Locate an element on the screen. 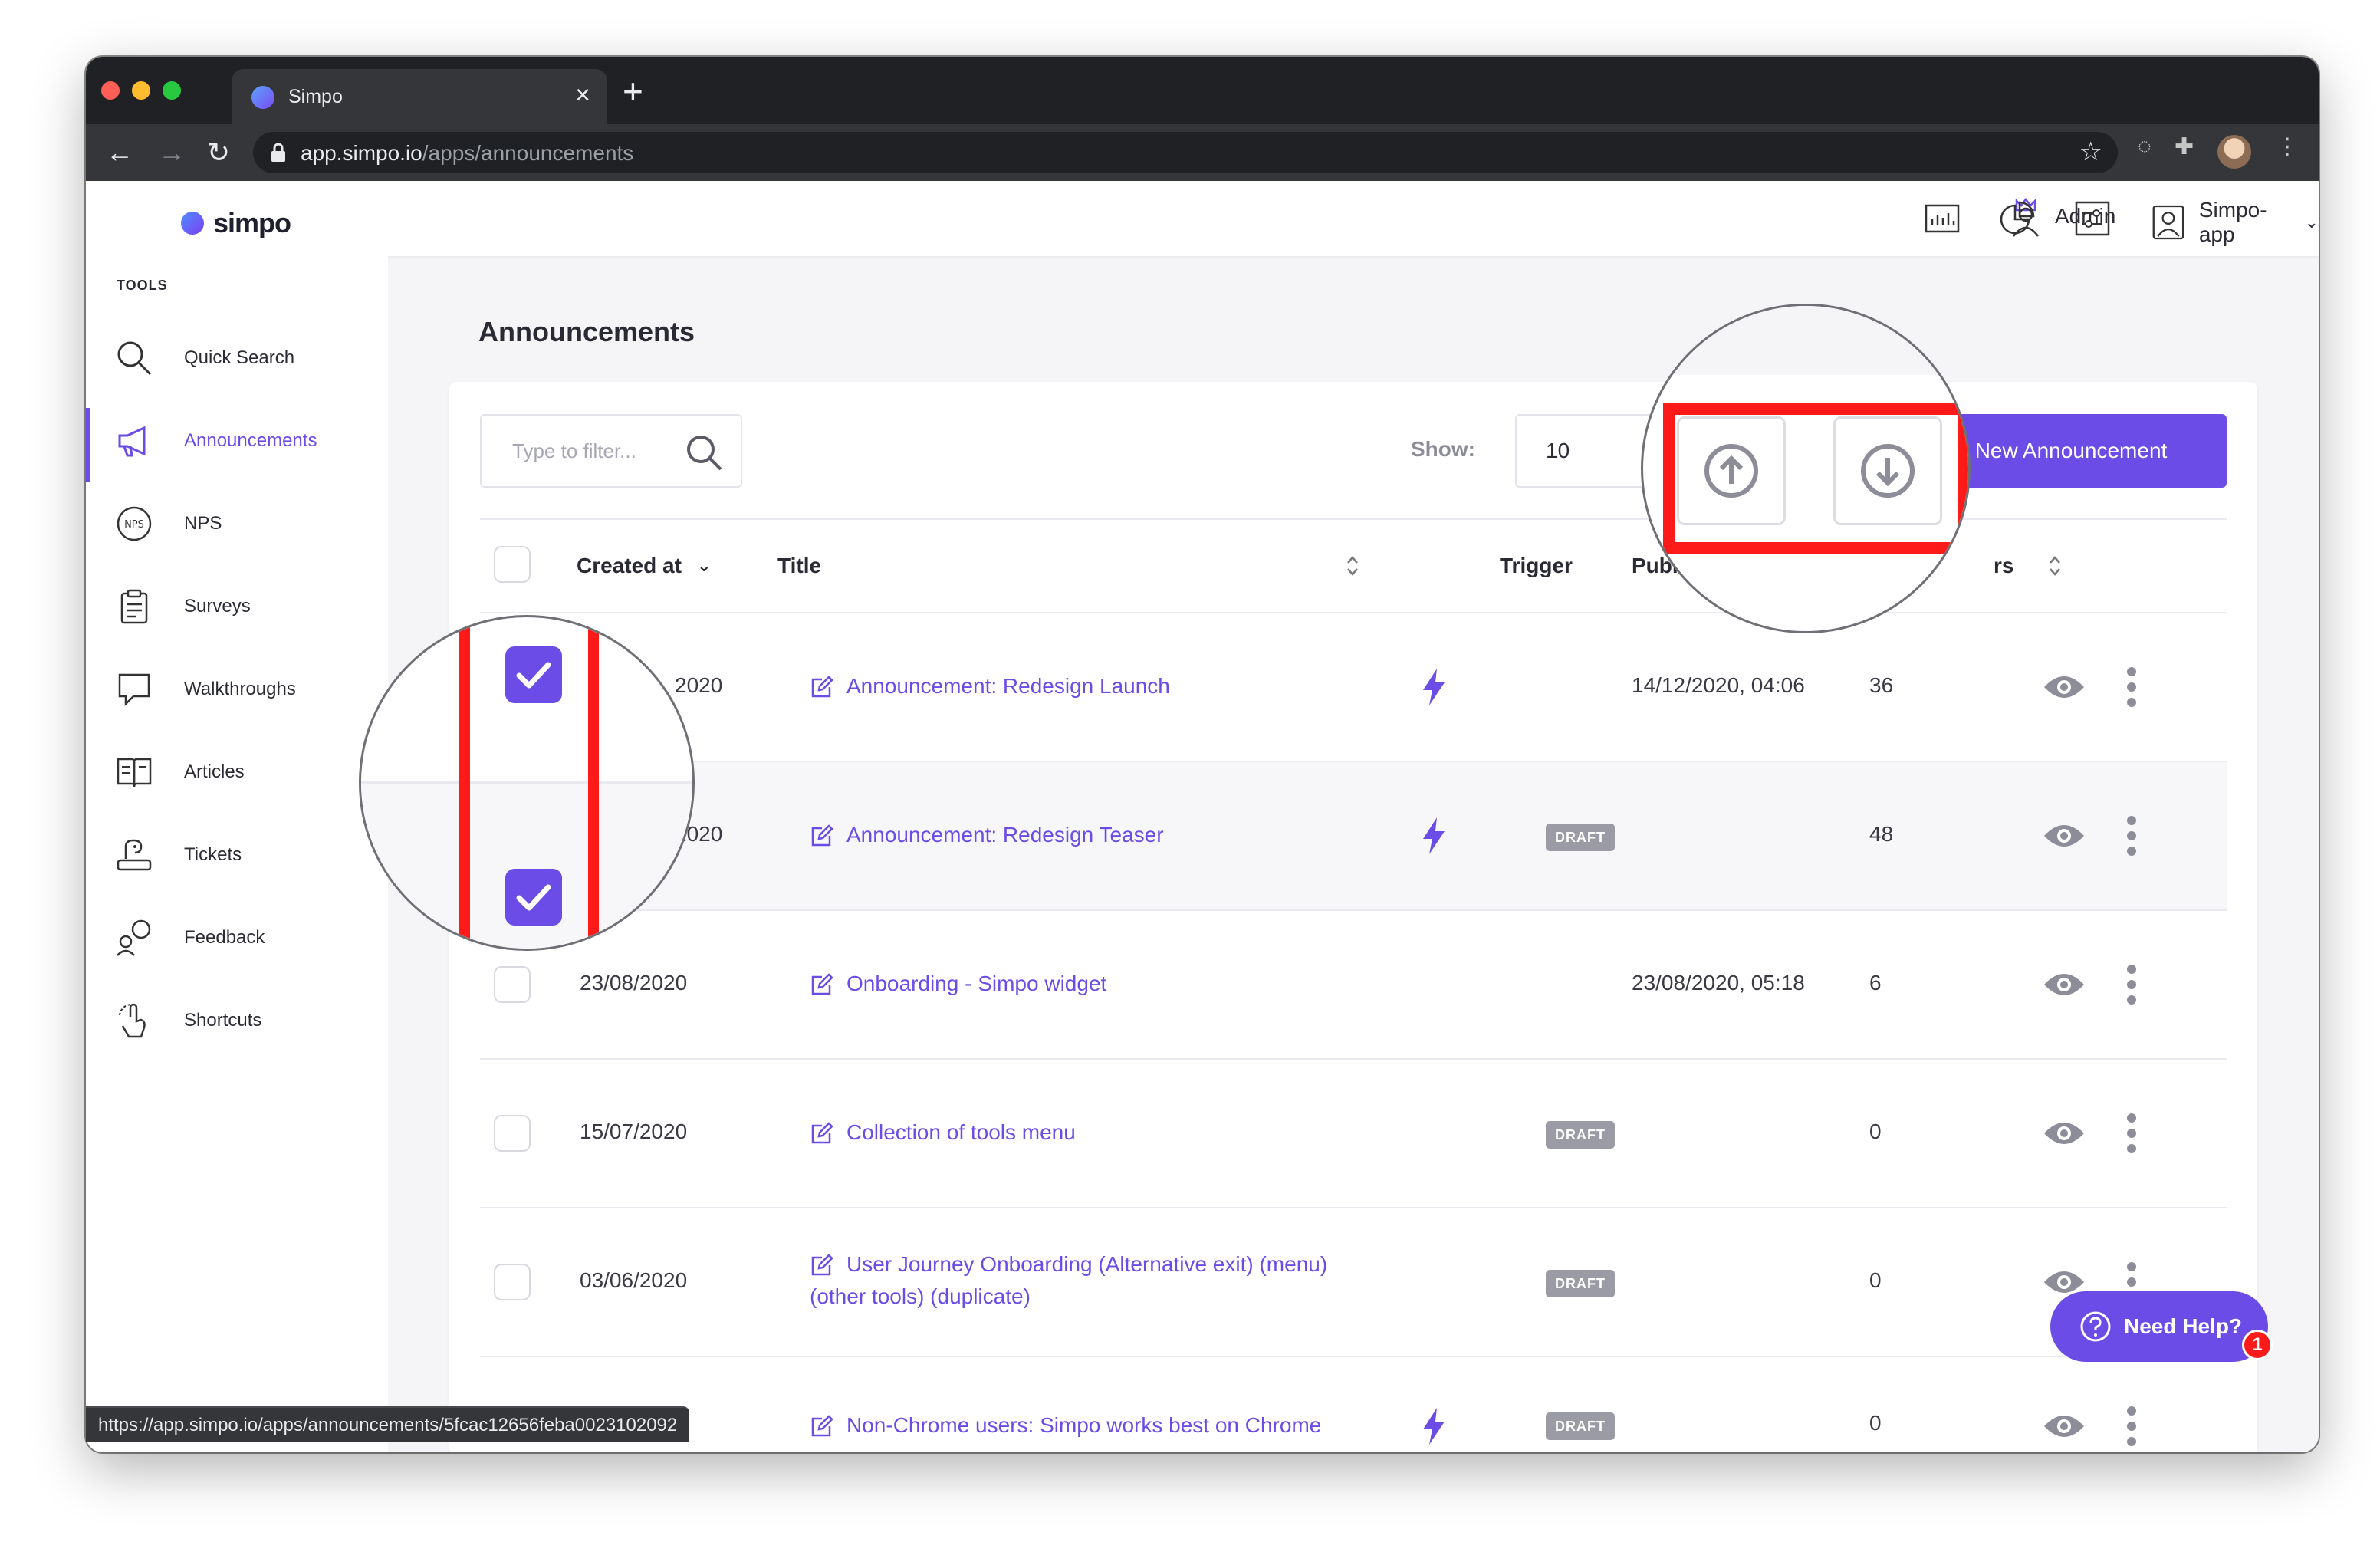  close-window-button is located at coordinates (111, 91).